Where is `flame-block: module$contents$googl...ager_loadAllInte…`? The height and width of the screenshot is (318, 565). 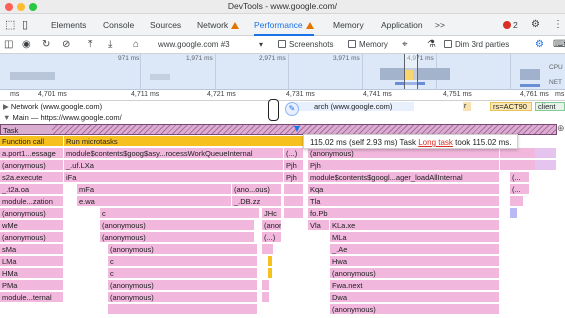 flame-block: module$contents$googl...ager_loadAllInte… is located at coordinates (404, 177).